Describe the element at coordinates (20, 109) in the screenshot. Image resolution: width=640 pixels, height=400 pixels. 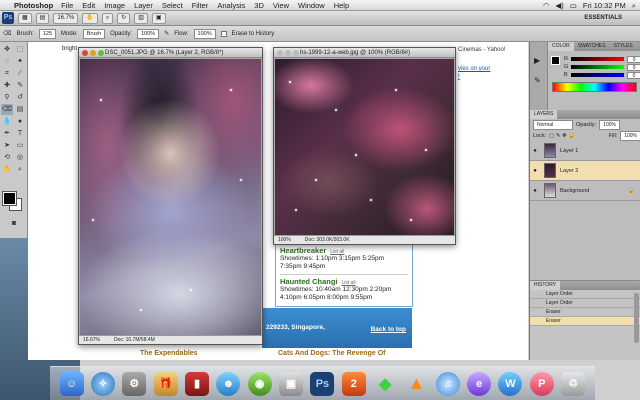
I see `gradient-tool-icon: ▤` at that location.